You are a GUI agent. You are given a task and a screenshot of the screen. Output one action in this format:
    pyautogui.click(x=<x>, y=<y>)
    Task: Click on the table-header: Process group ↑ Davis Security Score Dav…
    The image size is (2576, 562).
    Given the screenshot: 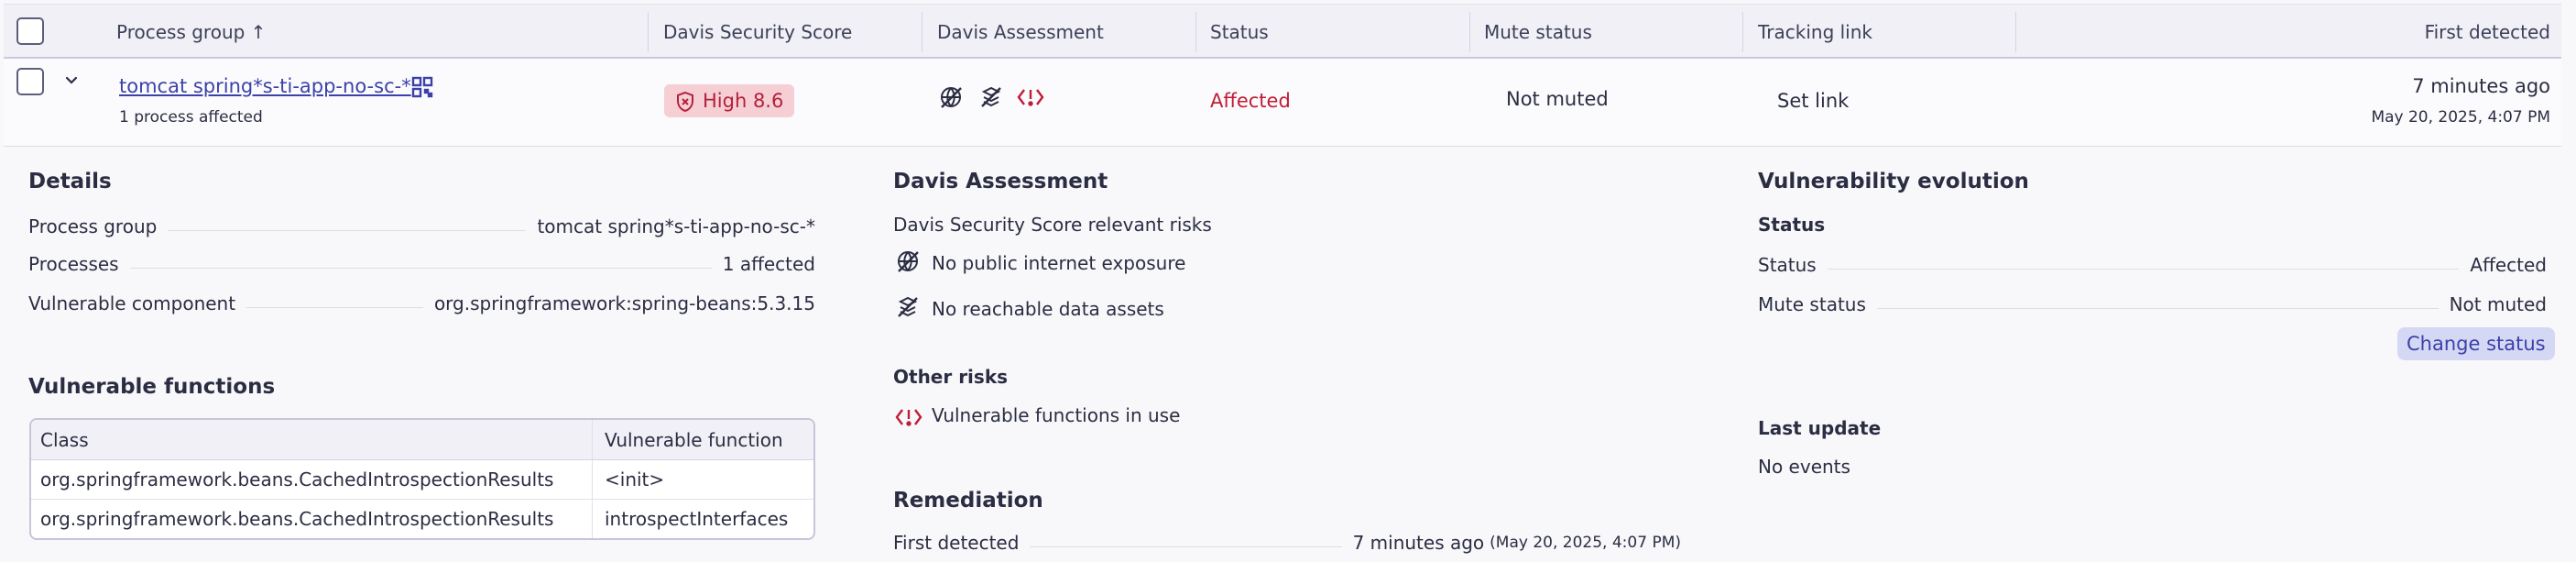 What is the action you would take?
    pyautogui.click(x=1283, y=32)
    